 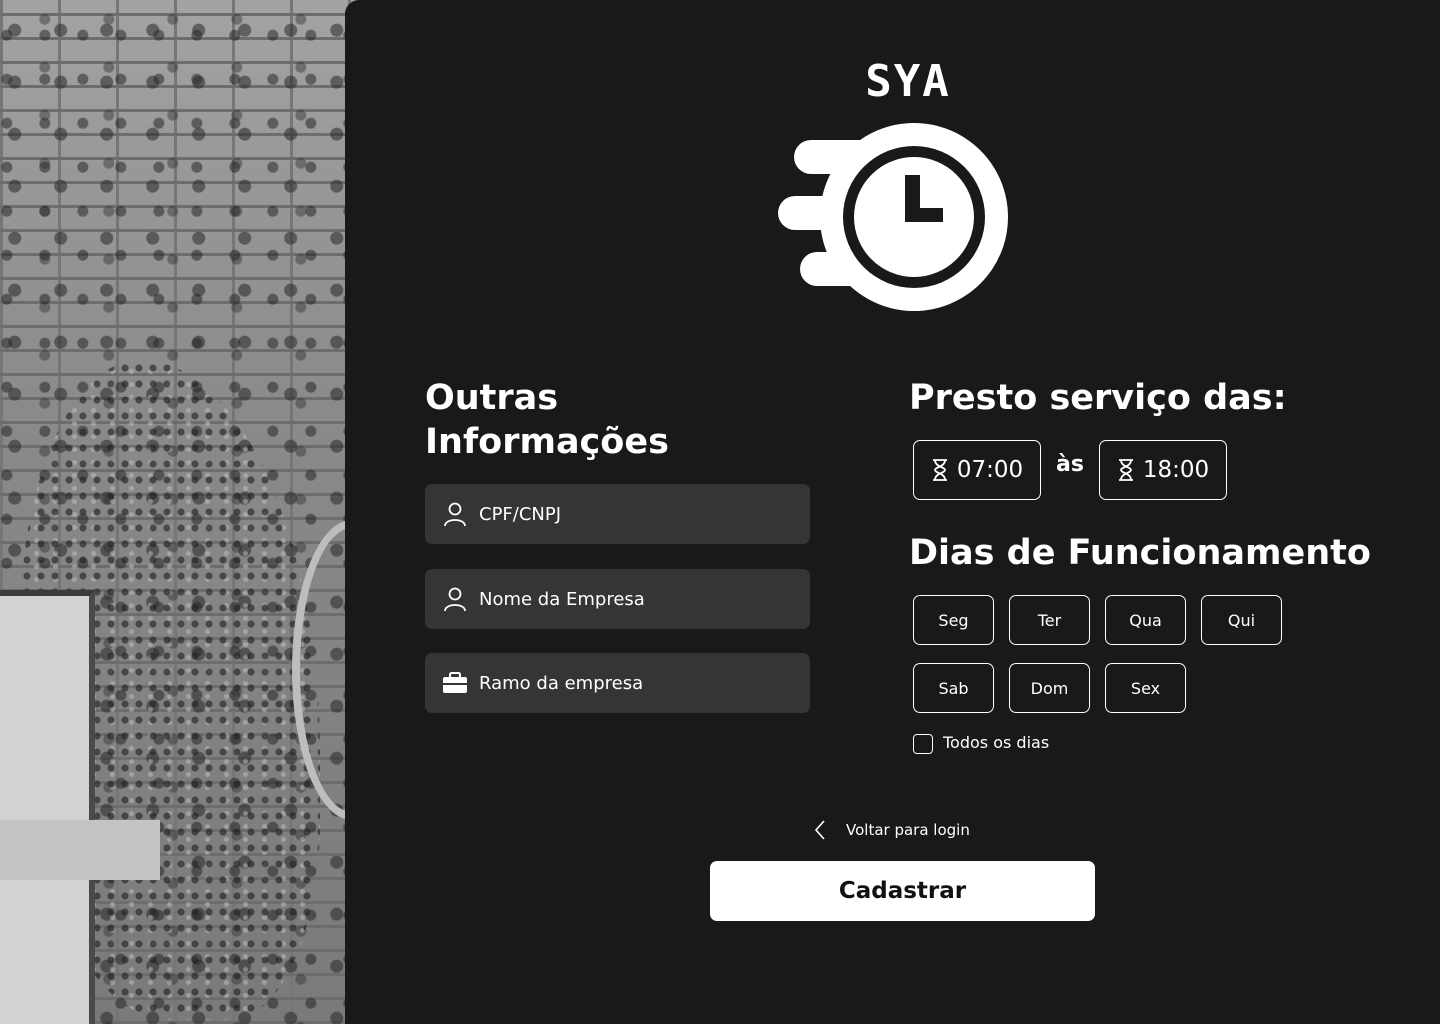 What do you see at coordinates (953, 688) in the screenshot?
I see `day-button-sab: Sab` at bounding box center [953, 688].